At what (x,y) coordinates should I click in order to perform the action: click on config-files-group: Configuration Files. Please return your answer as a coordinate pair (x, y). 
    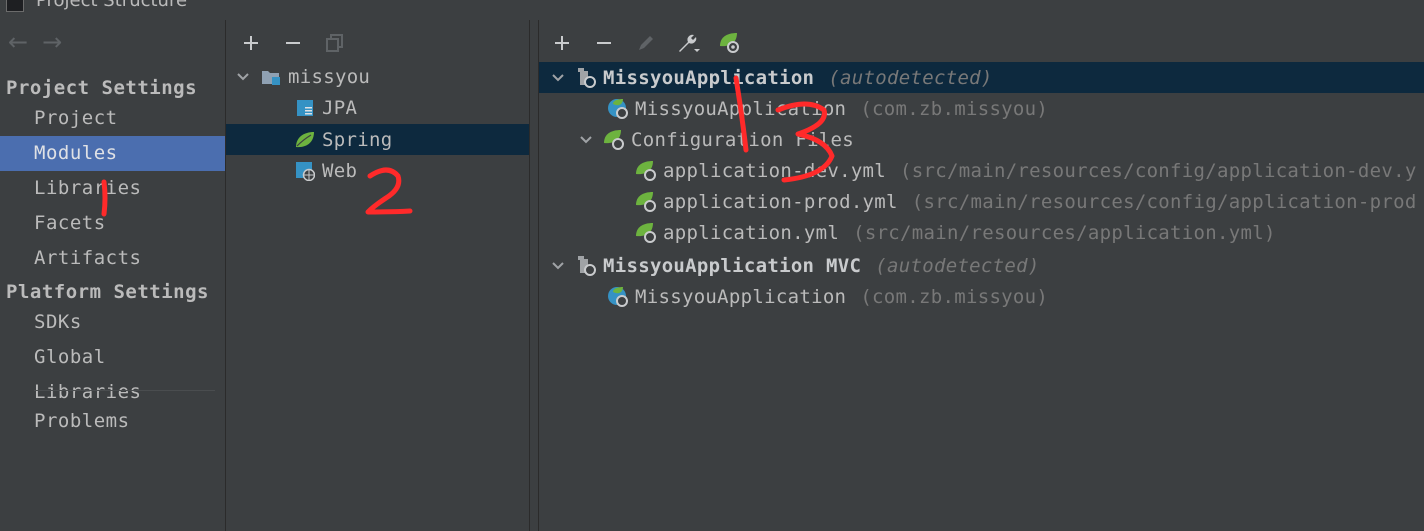
    Looking at the image, I should click on (981, 139).